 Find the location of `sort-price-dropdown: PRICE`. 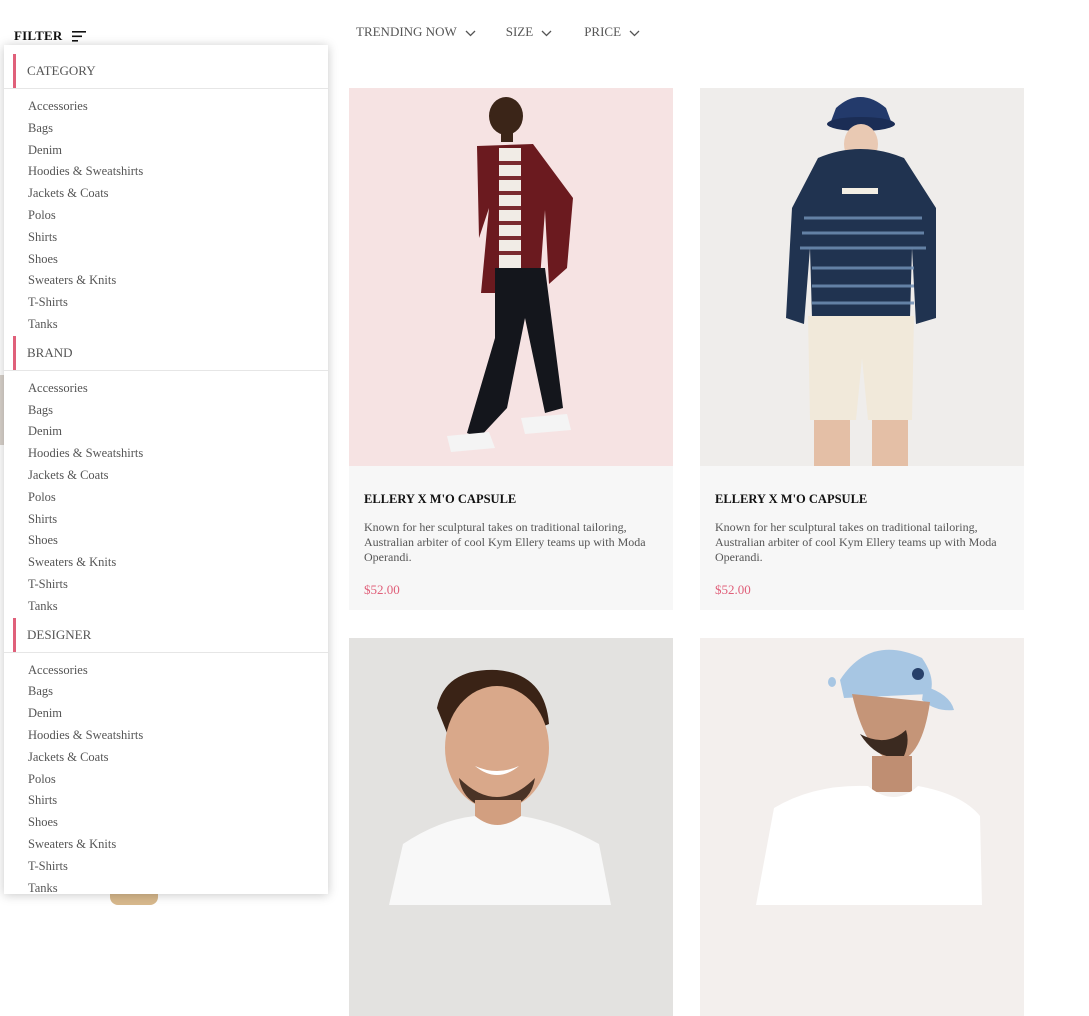

sort-price-dropdown: PRICE is located at coordinates (612, 32).